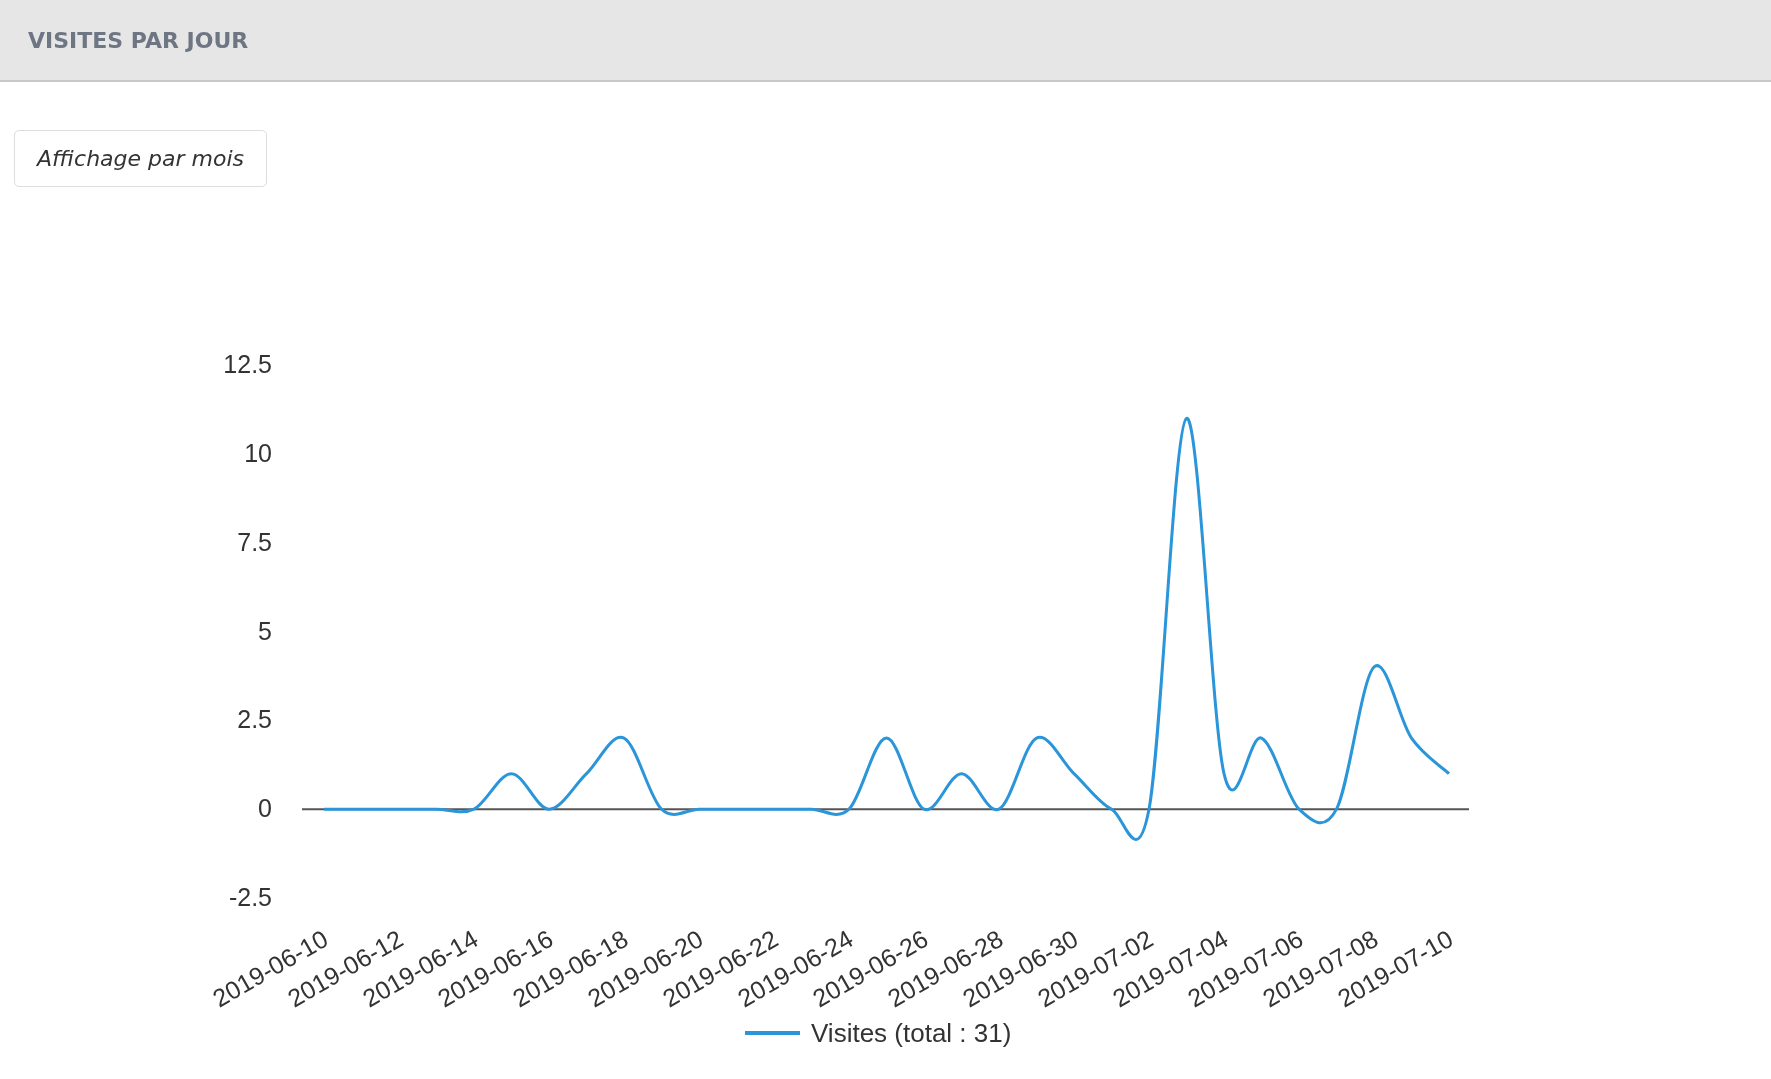  What do you see at coordinates (254, 719) in the screenshot?
I see `y-axis-label: 2.5` at bounding box center [254, 719].